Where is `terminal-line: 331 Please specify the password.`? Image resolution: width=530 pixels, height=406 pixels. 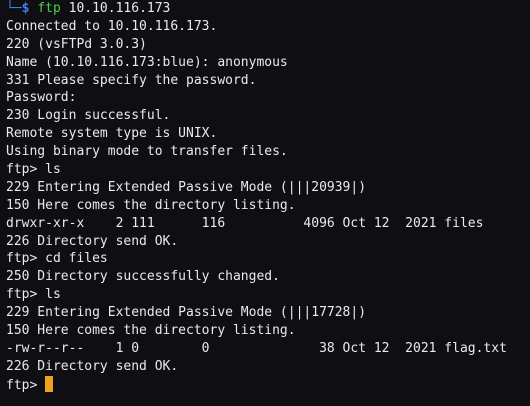
terminal-line: 331 Please specify the password. is located at coordinates (131, 80).